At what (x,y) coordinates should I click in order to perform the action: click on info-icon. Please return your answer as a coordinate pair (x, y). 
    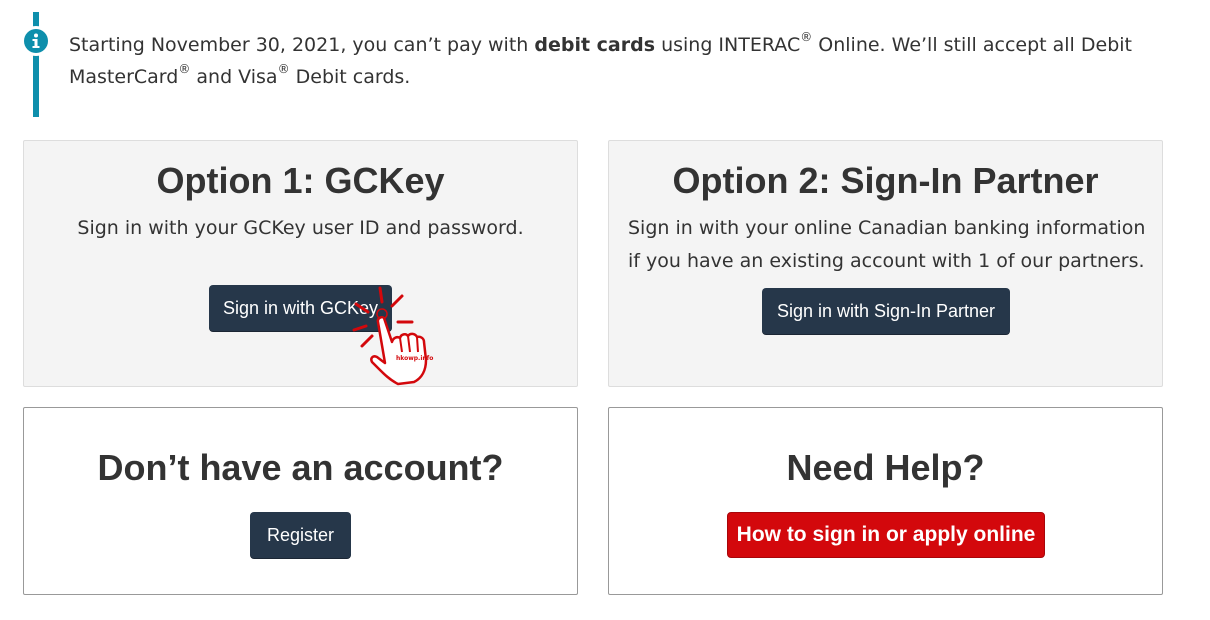
    Looking at the image, I should click on (36, 41).